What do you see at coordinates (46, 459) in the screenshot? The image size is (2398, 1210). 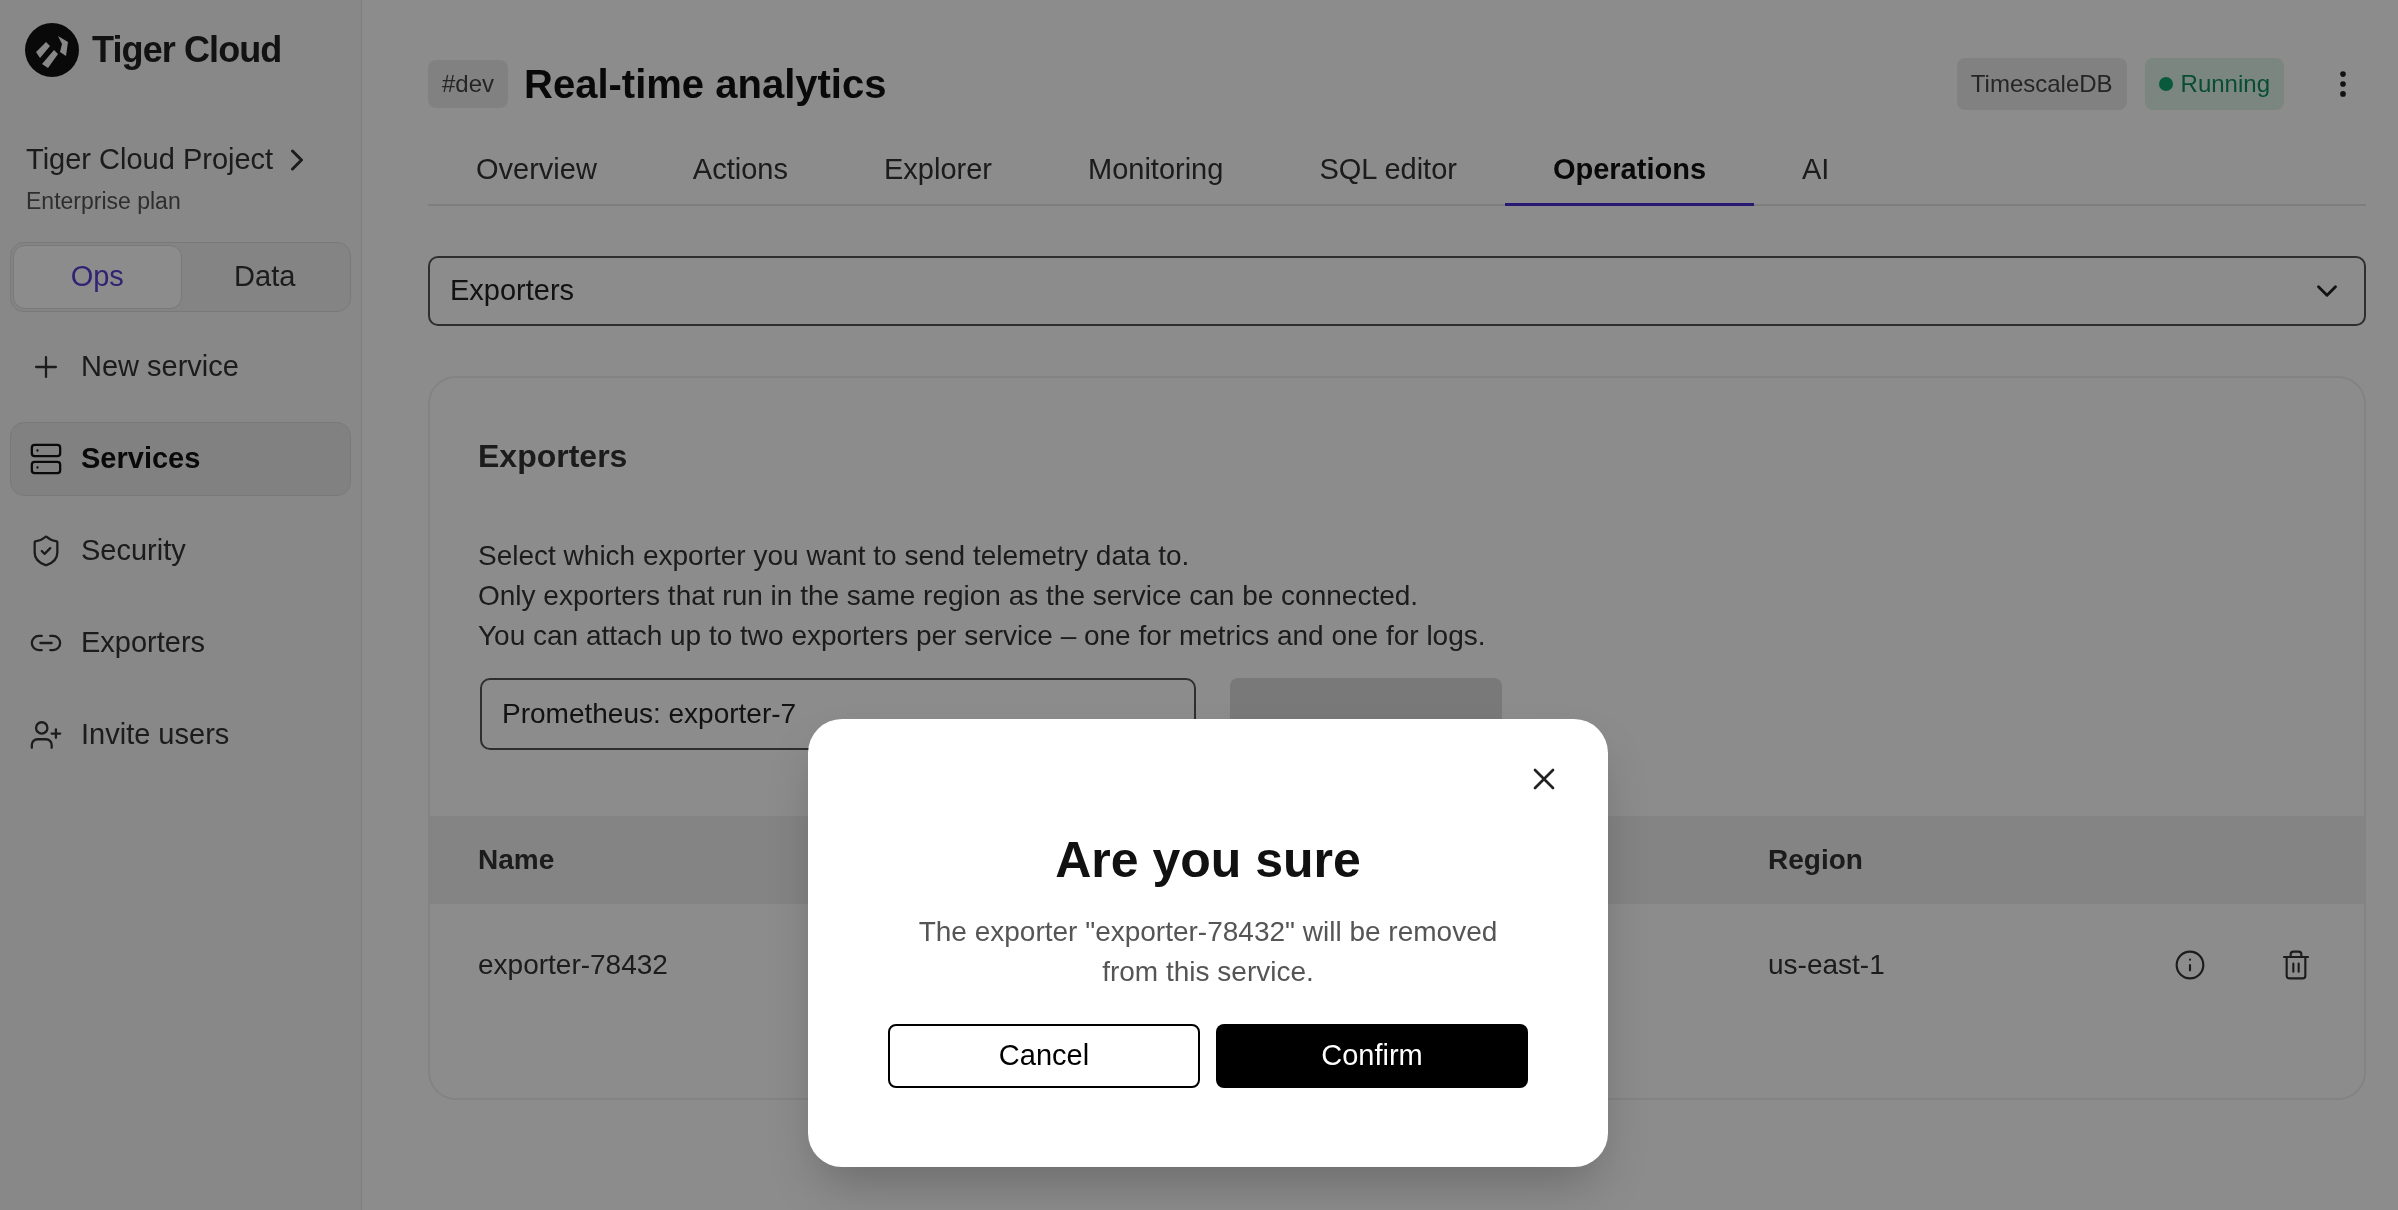 I see `server-icon` at bounding box center [46, 459].